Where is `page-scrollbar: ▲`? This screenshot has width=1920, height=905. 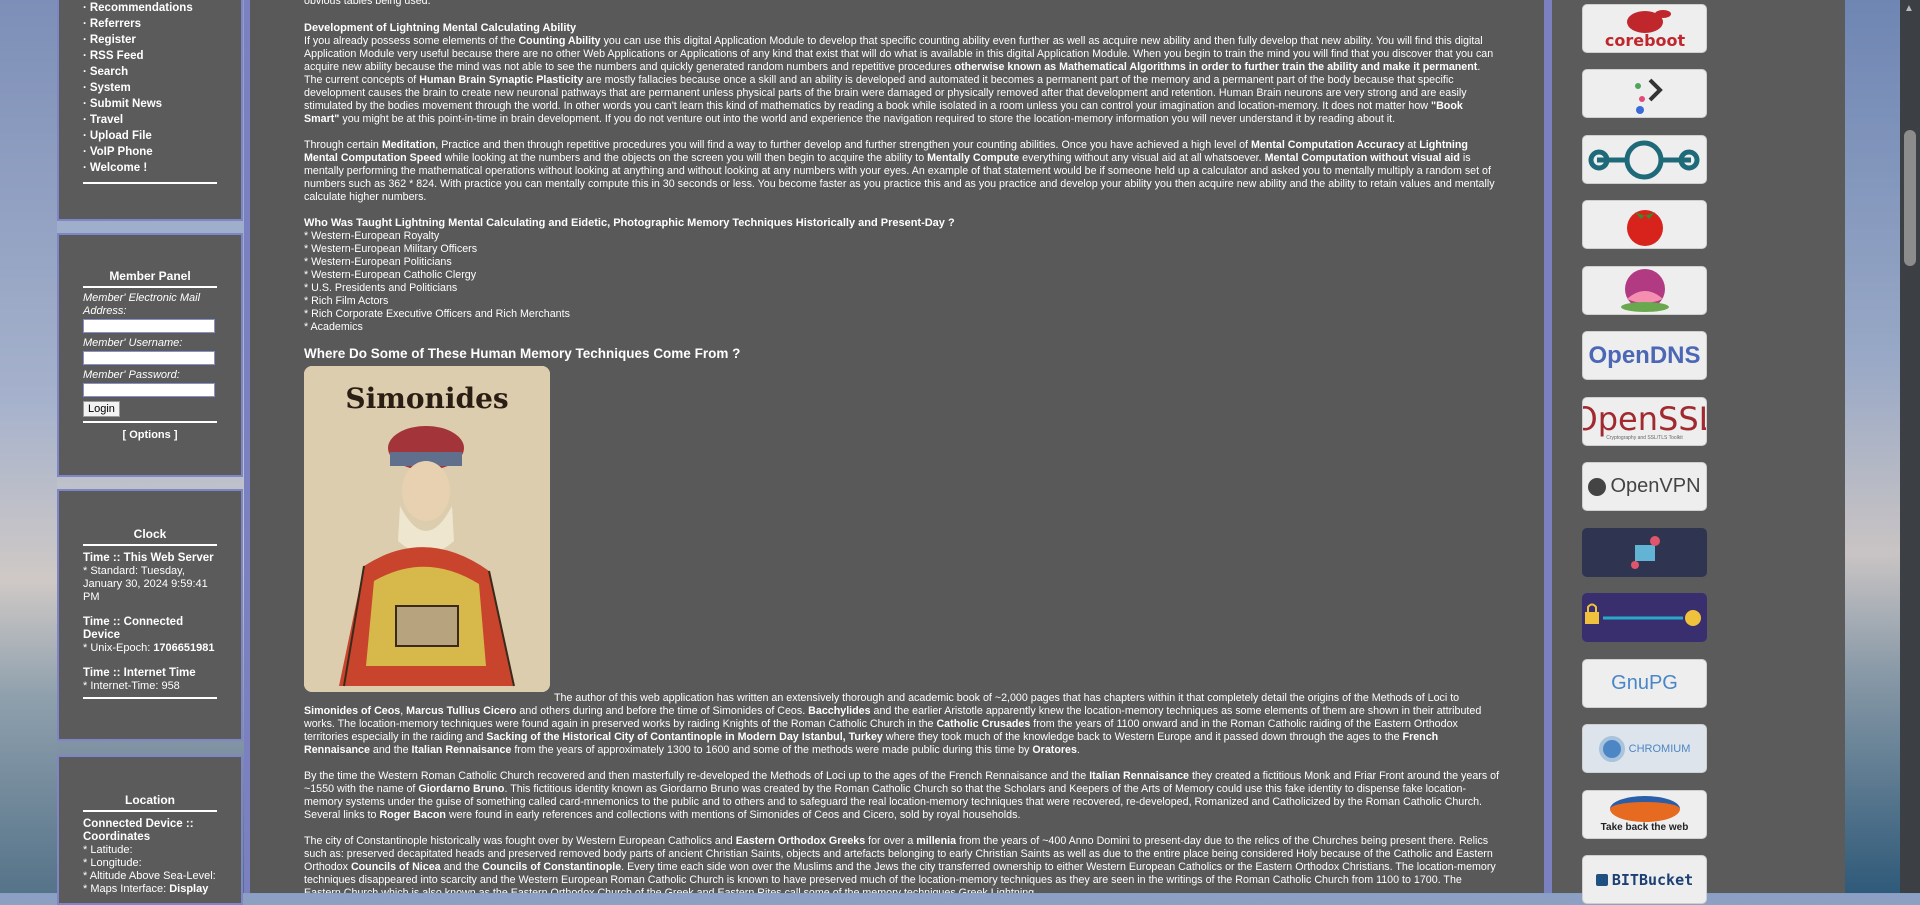
page-scrollbar: ▲ is located at coordinates (1910, 446).